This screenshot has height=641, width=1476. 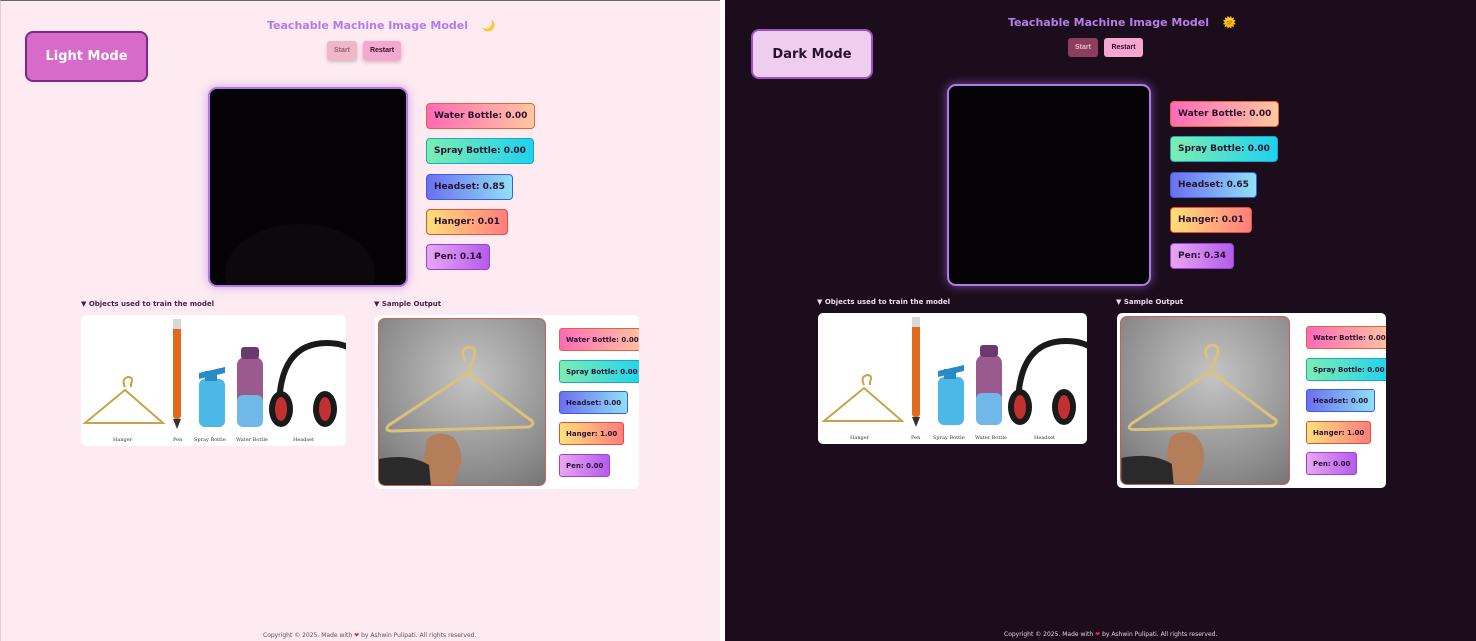 I want to click on app-title: Teachable Machine Image Model 🌞, so click(x=1122, y=22).